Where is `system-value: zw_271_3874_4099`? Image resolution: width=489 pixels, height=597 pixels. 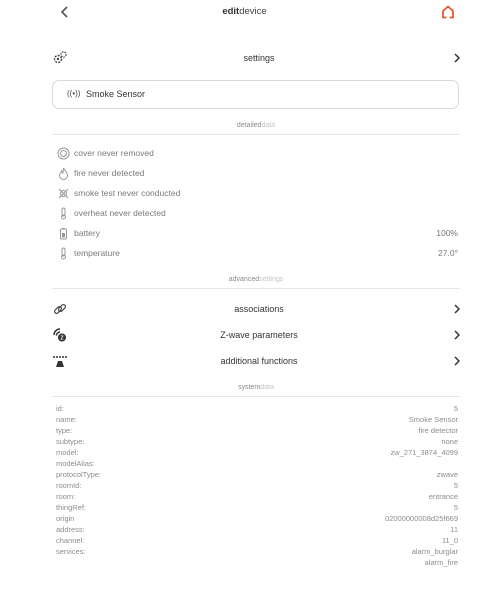 system-value: zw_271_3874_4099 is located at coordinates (424, 452).